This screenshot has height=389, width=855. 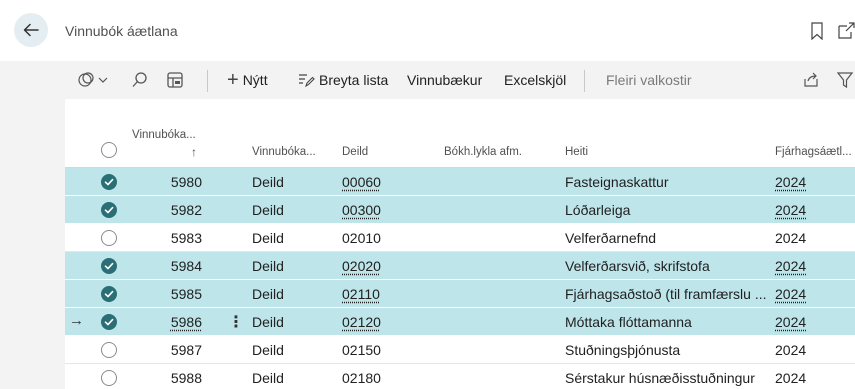 I want to click on cell-workbook-no: 5980, so click(x=166, y=182).